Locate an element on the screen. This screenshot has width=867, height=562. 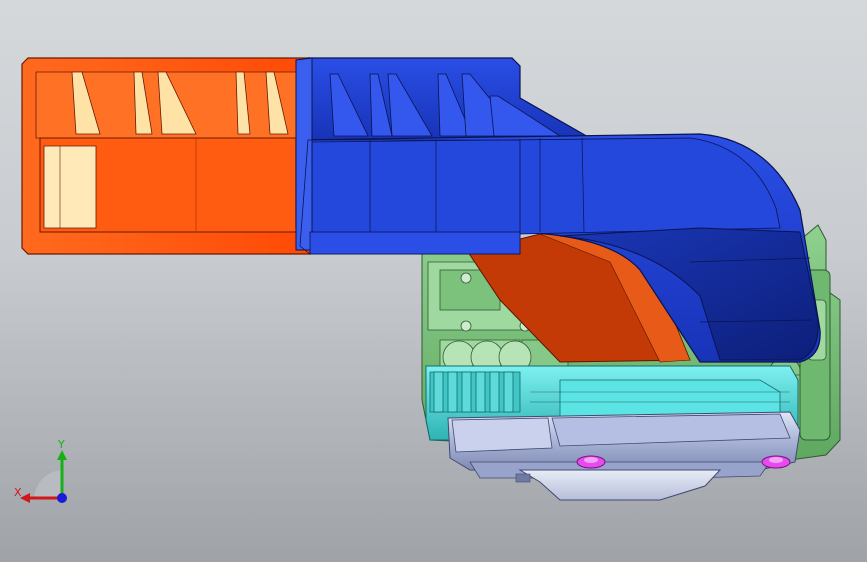
axis-triad: Y X is located at coordinates (47, 474).